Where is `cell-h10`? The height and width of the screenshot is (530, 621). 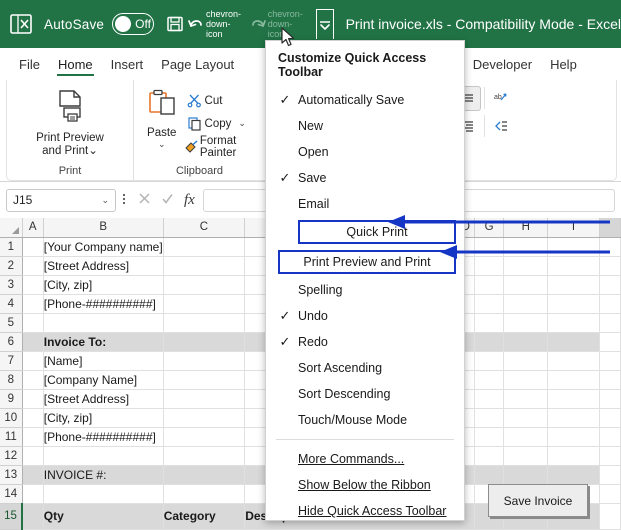
cell-h10 is located at coordinates (526, 418).